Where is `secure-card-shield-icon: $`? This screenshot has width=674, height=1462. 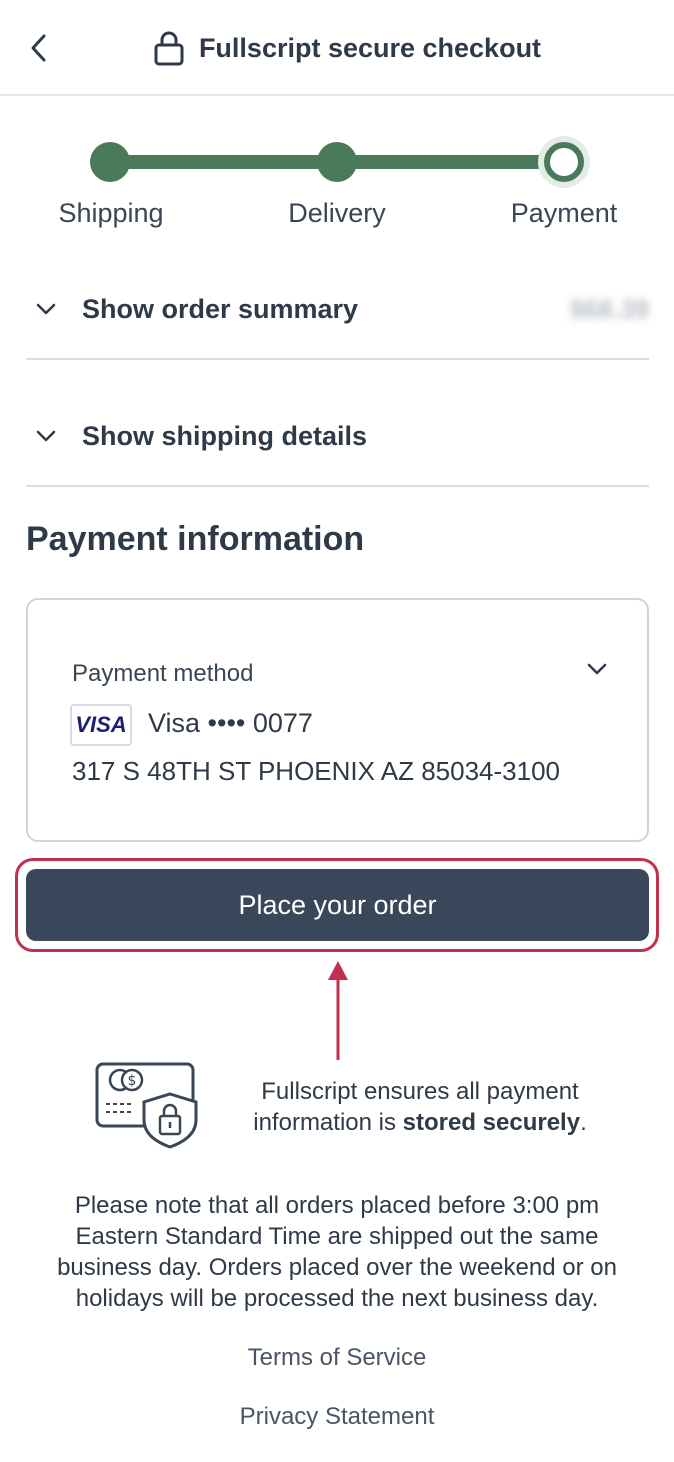
secure-card-shield-icon: $ is located at coordinates (146, 1105).